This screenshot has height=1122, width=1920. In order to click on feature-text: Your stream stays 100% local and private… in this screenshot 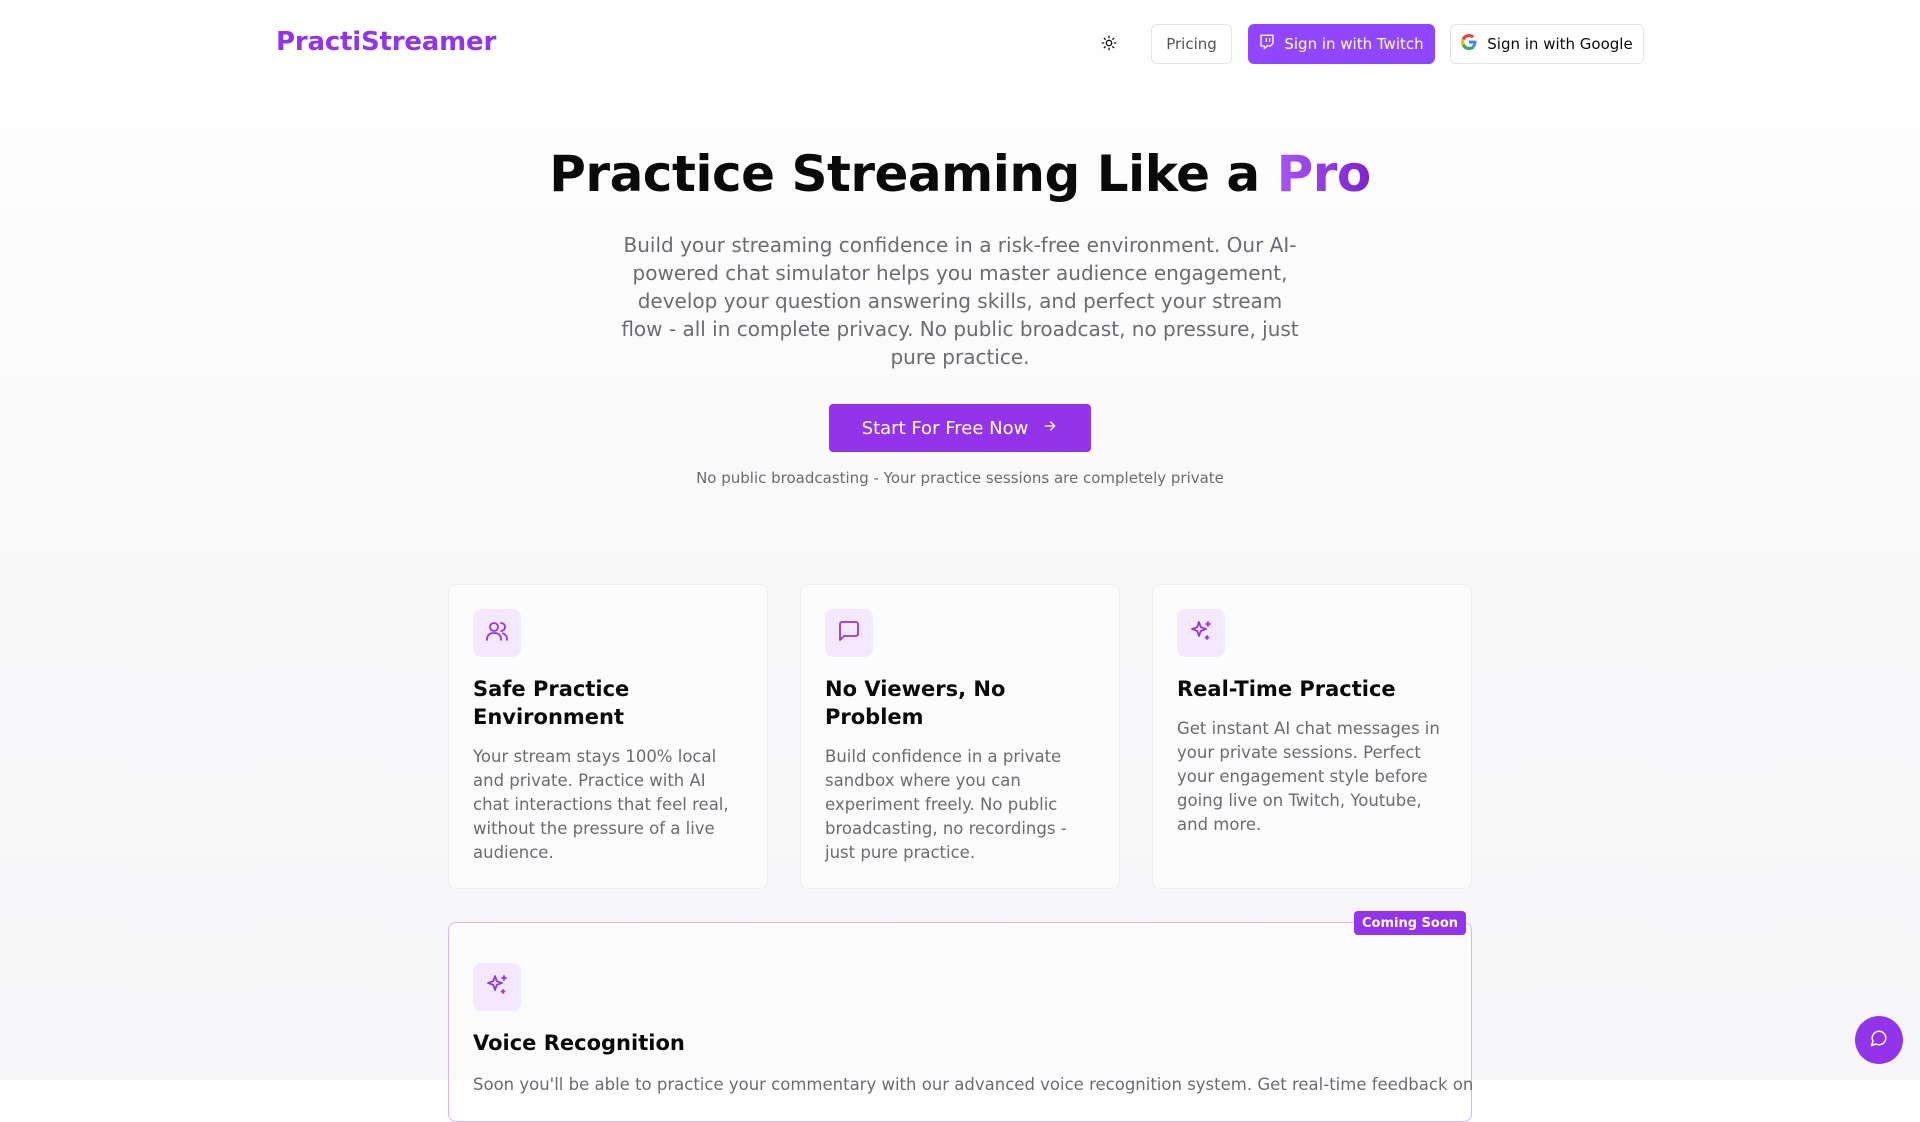, I will do `click(601, 804)`.